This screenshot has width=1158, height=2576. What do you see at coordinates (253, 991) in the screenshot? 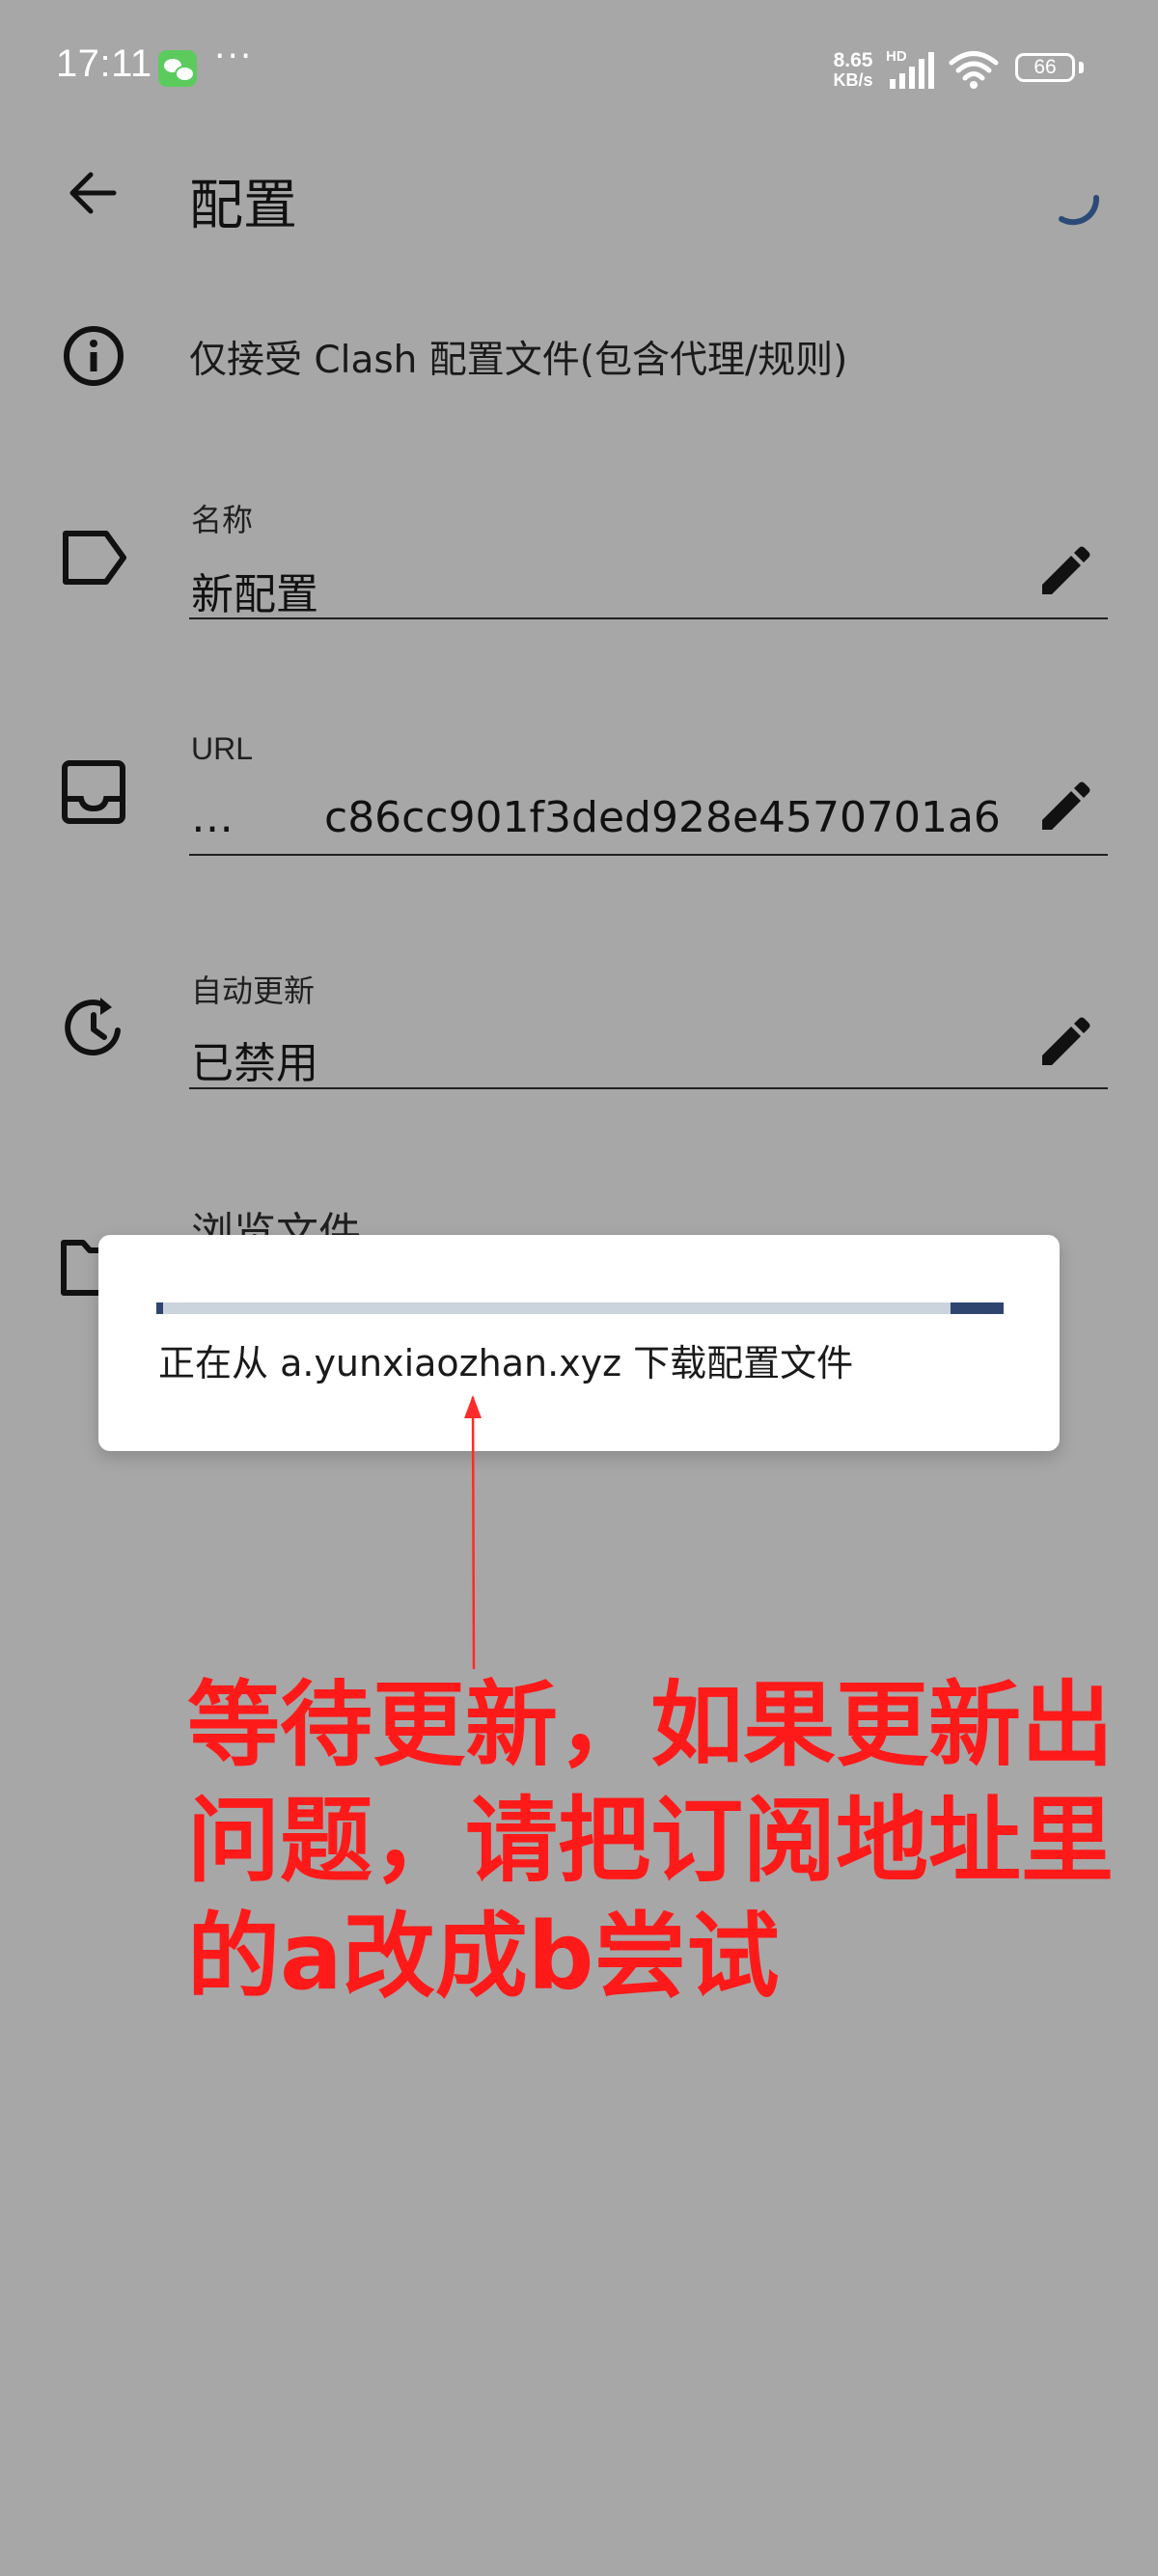
I see `auto-update-label: 自动更新` at bounding box center [253, 991].